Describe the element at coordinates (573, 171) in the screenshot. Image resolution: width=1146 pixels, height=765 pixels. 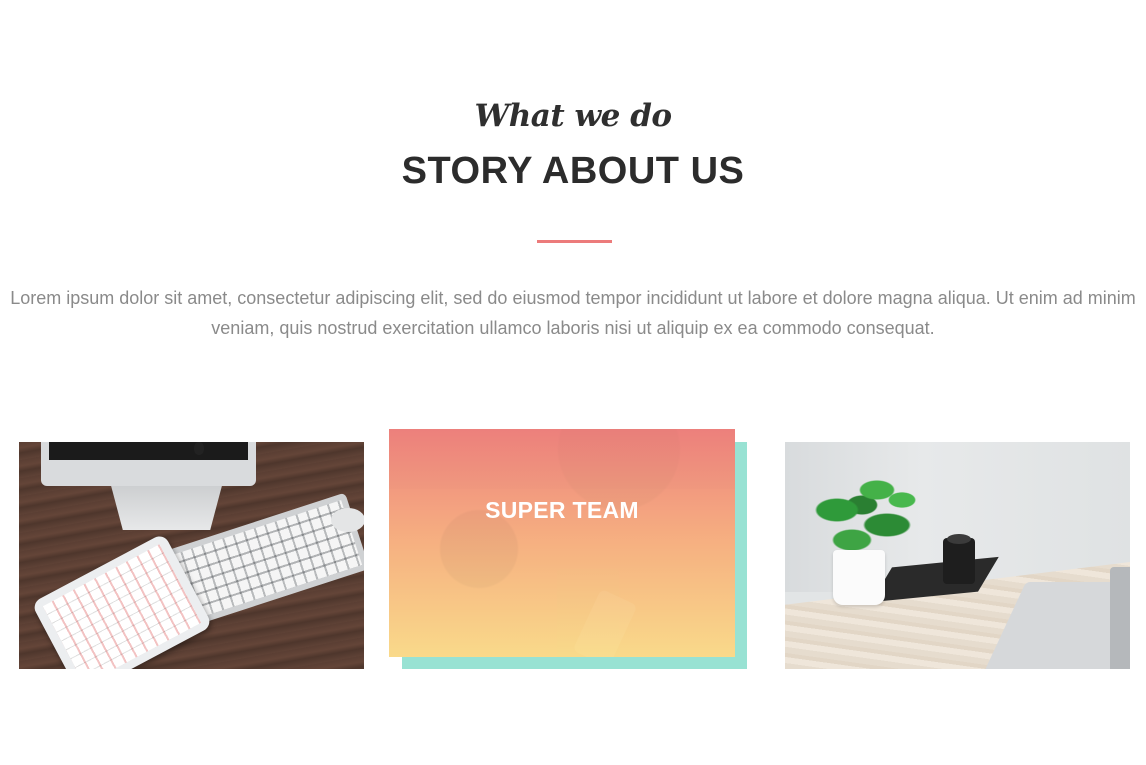
I see `section-title: STORY ABOUT US` at that location.